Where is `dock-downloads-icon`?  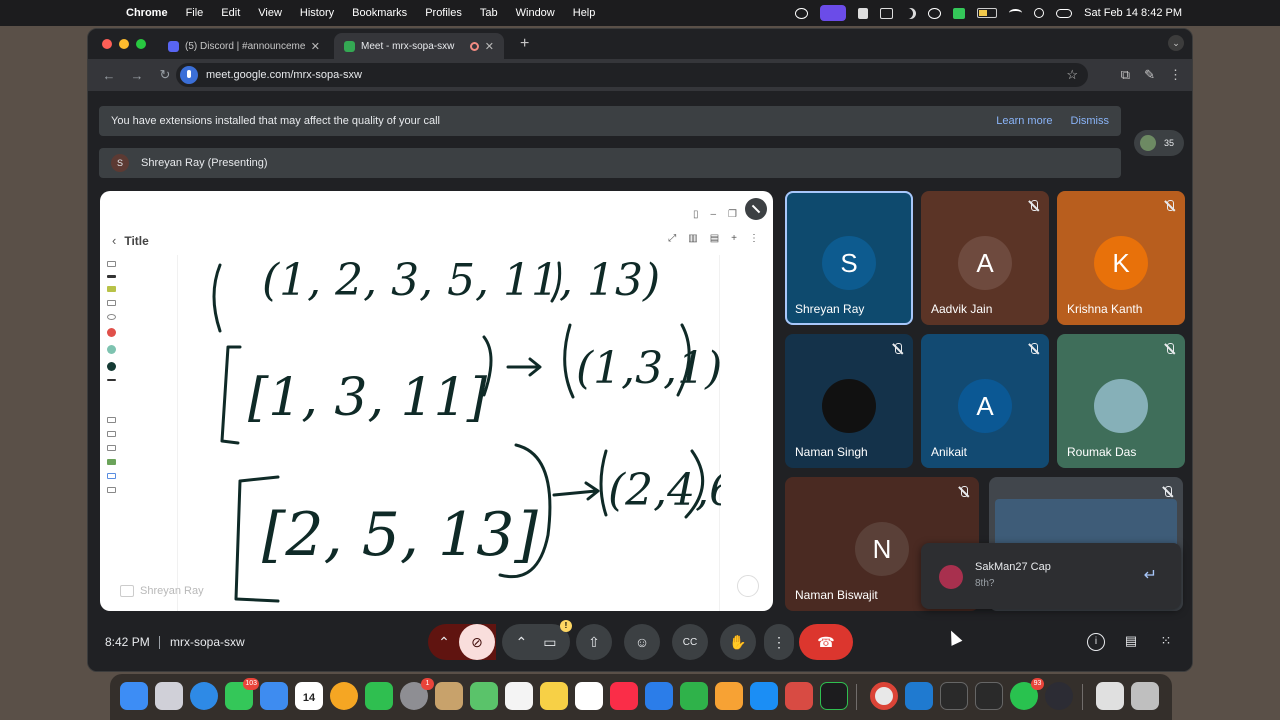 dock-downloads-icon is located at coordinates (1110, 696).